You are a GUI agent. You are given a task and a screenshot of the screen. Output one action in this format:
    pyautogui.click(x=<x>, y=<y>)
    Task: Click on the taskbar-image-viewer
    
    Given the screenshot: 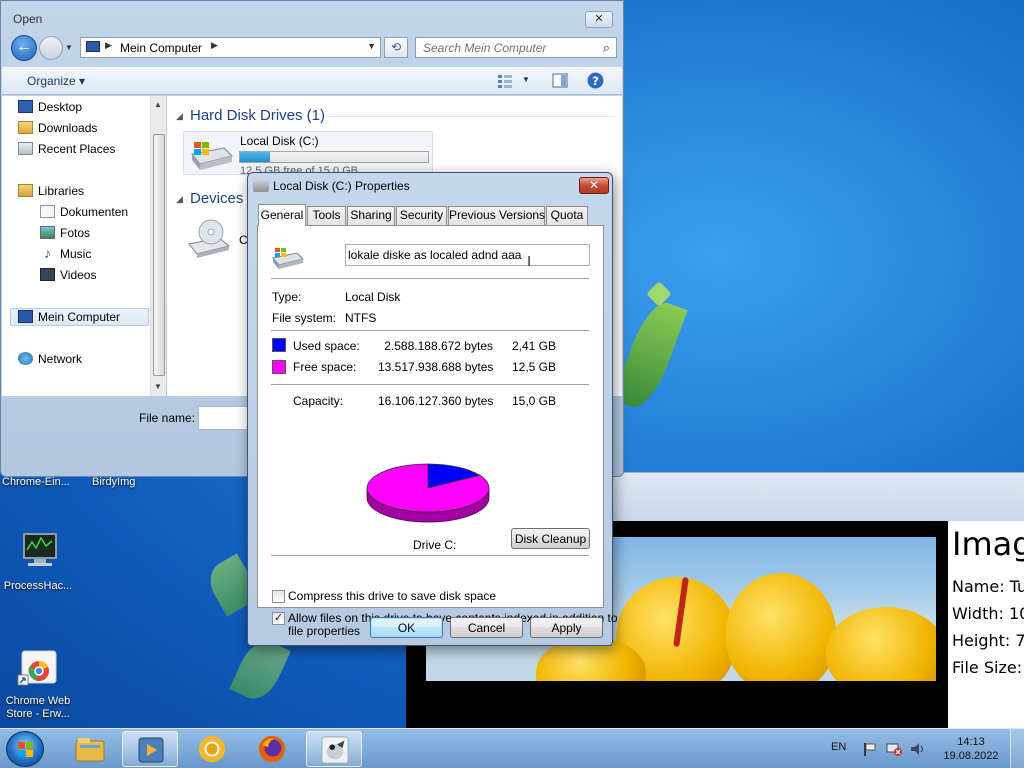 What is the action you would take?
    pyautogui.click(x=334, y=749)
    